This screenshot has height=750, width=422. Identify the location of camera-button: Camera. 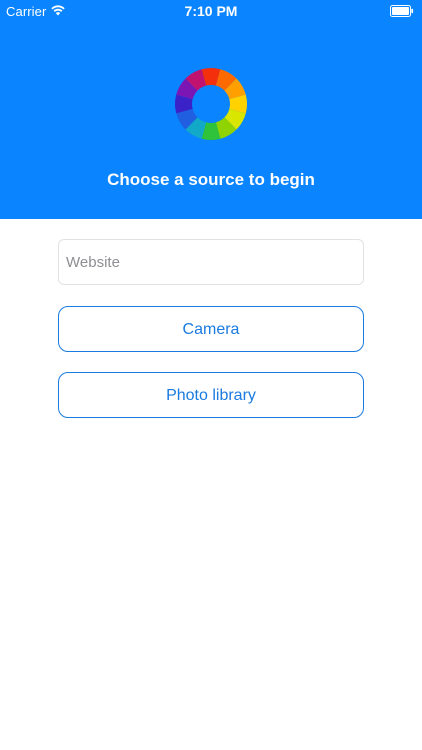
(211, 329).